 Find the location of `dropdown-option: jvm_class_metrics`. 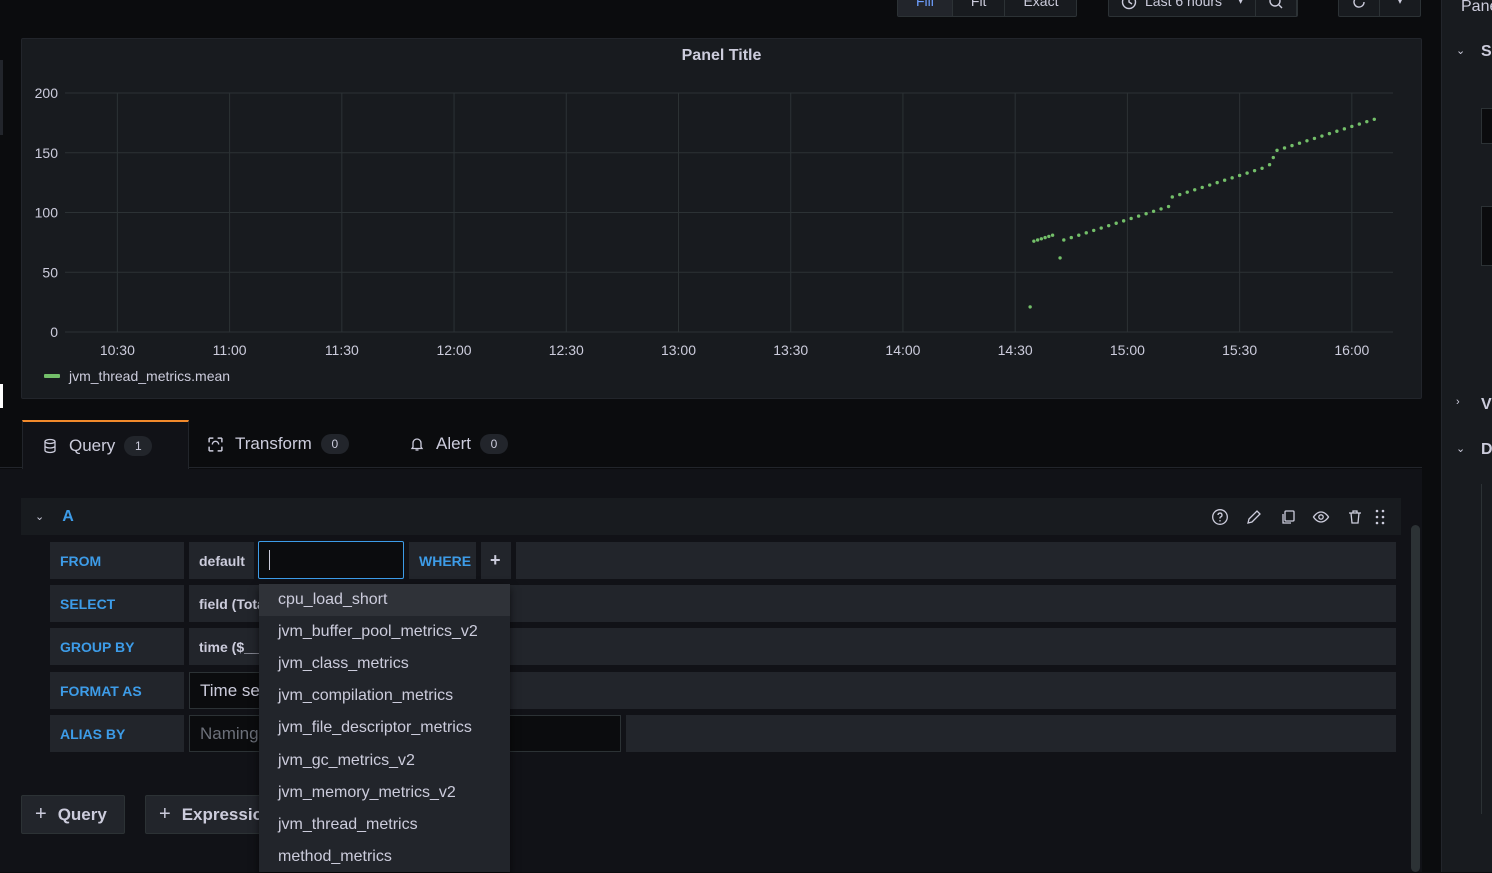

dropdown-option: jvm_class_metrics is located at coordinates (384, 664).